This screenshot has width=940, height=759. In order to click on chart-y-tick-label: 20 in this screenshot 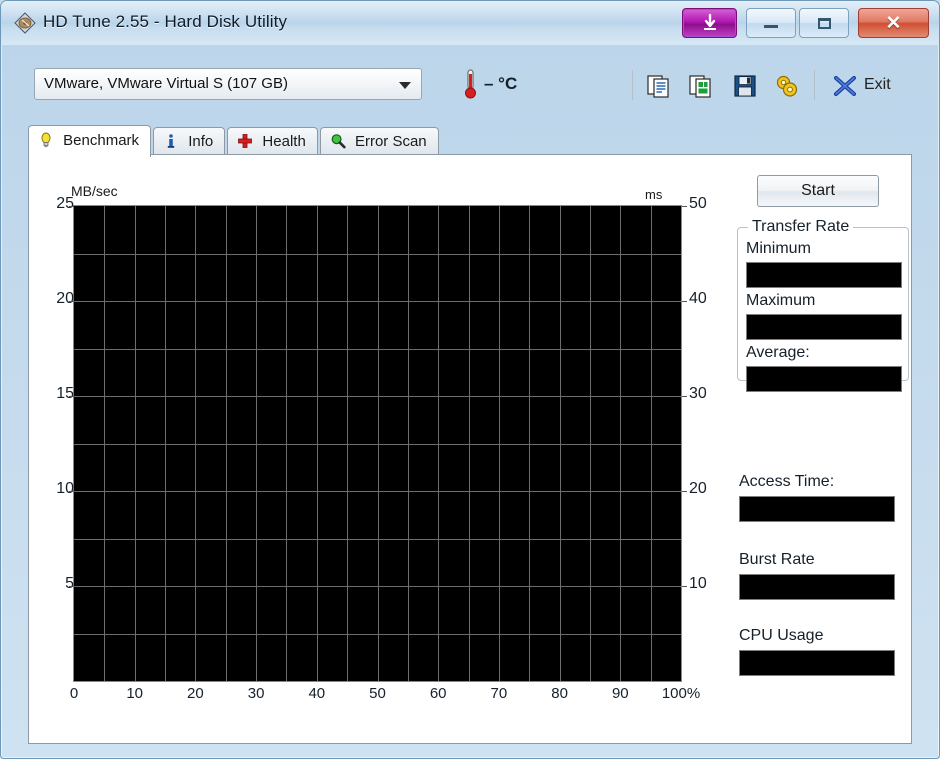, I will do `click(65, 298)`.